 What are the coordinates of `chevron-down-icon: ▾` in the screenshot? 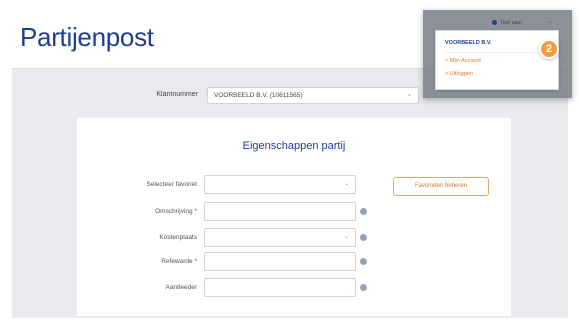 It's located at (550, 23).